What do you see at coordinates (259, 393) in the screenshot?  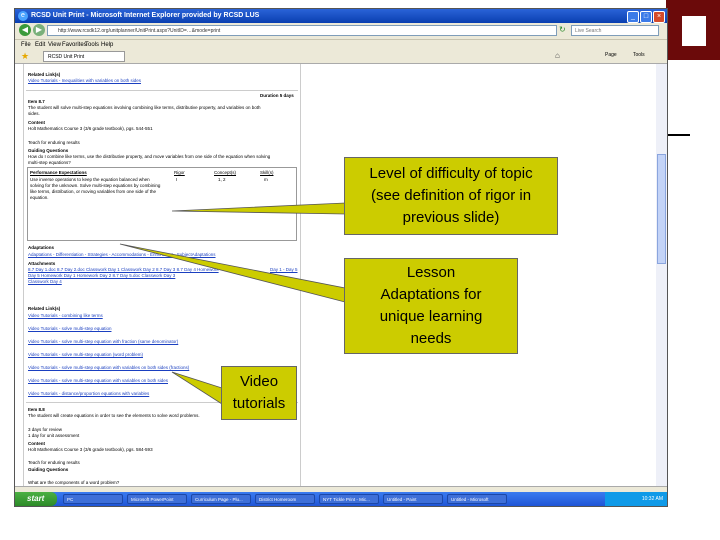 I see `video-callout: Video tutorials` at bounding box center [259, 393].